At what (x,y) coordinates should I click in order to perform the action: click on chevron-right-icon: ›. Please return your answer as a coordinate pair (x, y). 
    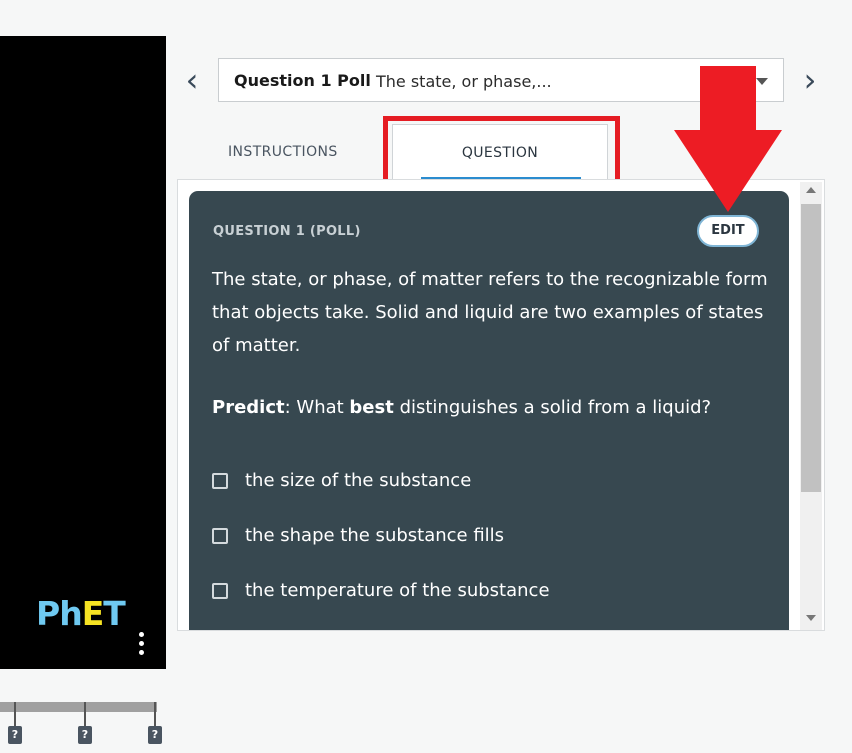
    Looking at the image, I should click on (810, 80).